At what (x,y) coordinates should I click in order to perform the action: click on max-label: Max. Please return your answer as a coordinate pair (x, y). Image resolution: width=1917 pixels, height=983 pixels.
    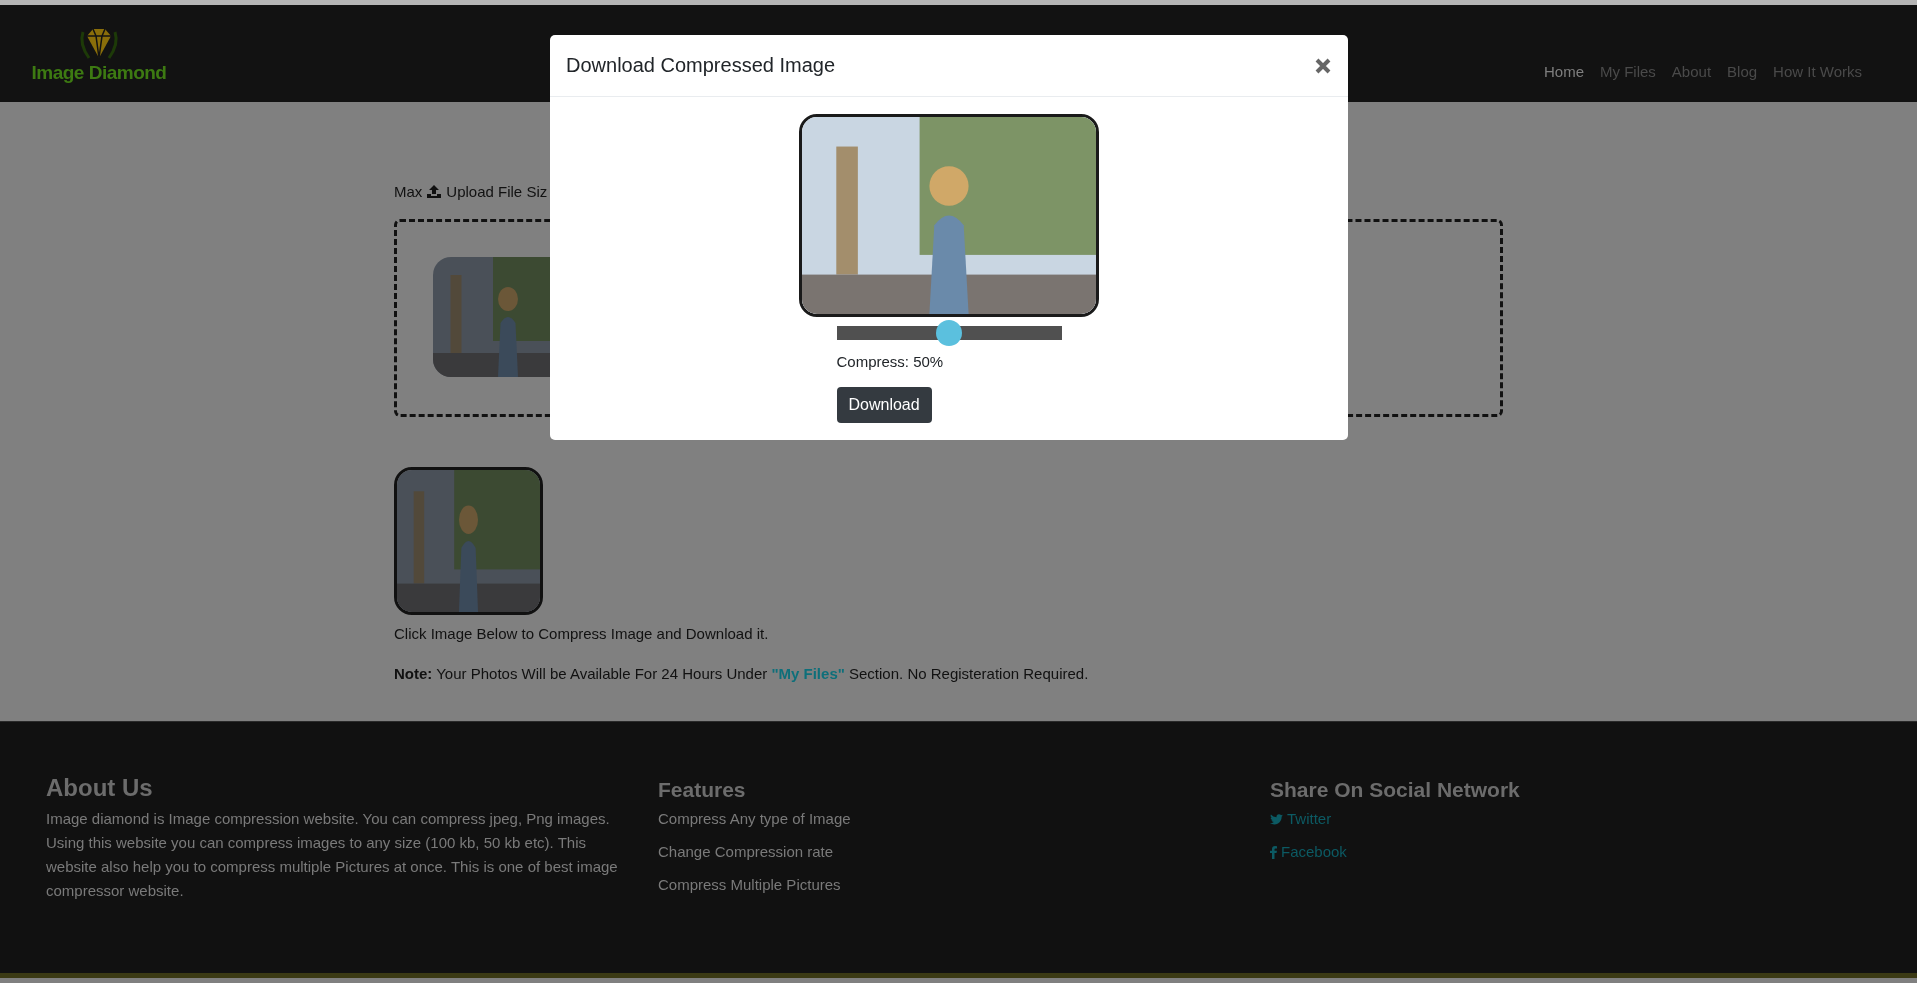
    Looking at the image, I should click on (408, 191).